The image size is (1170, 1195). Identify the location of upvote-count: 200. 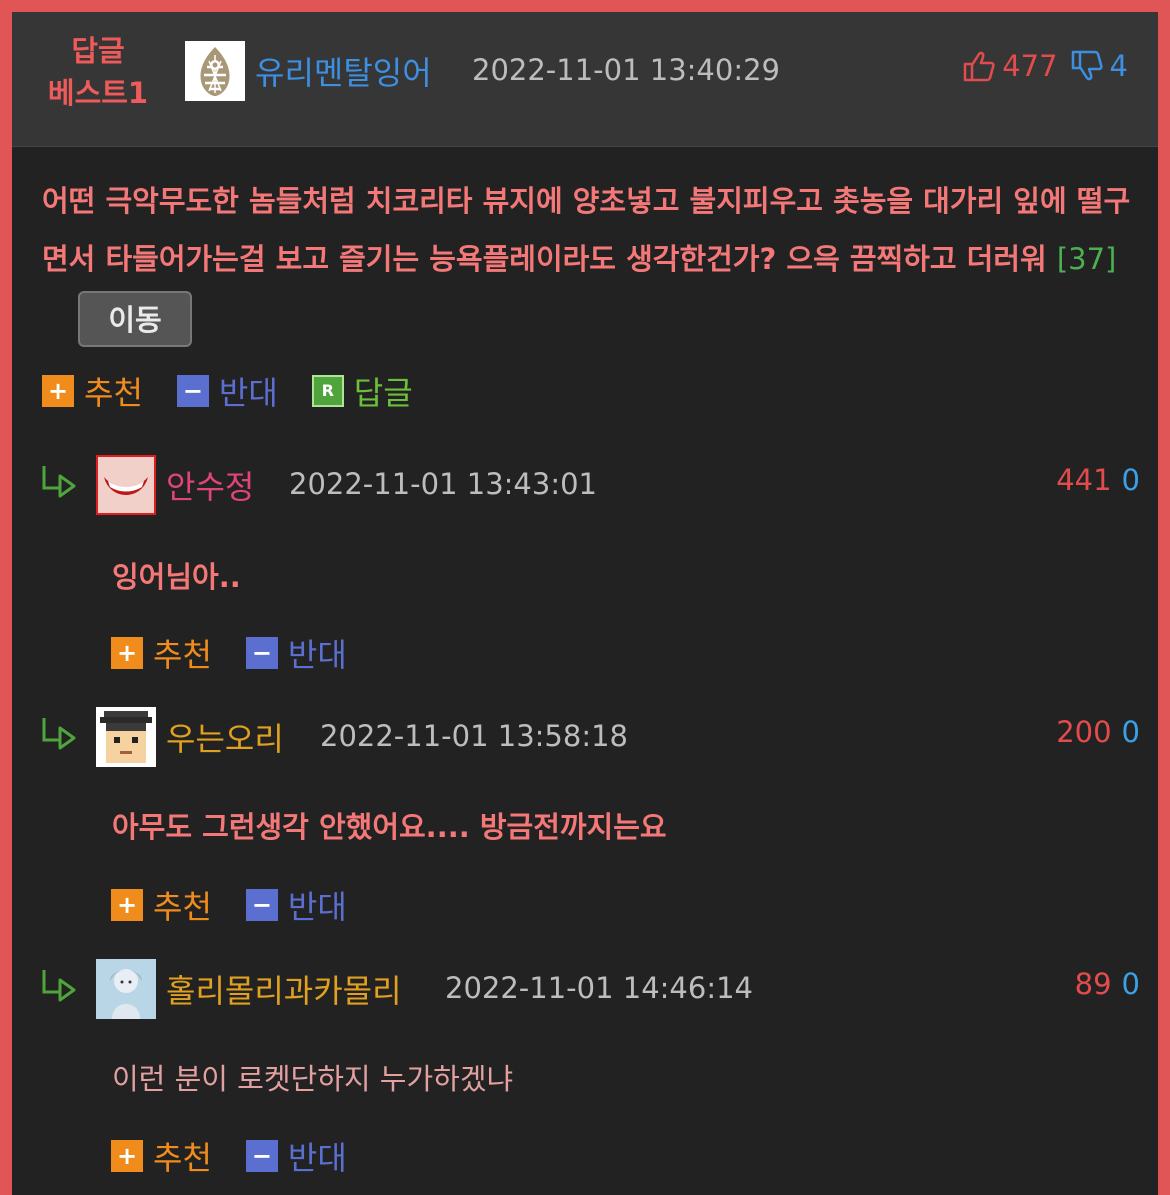
(1084, 732).